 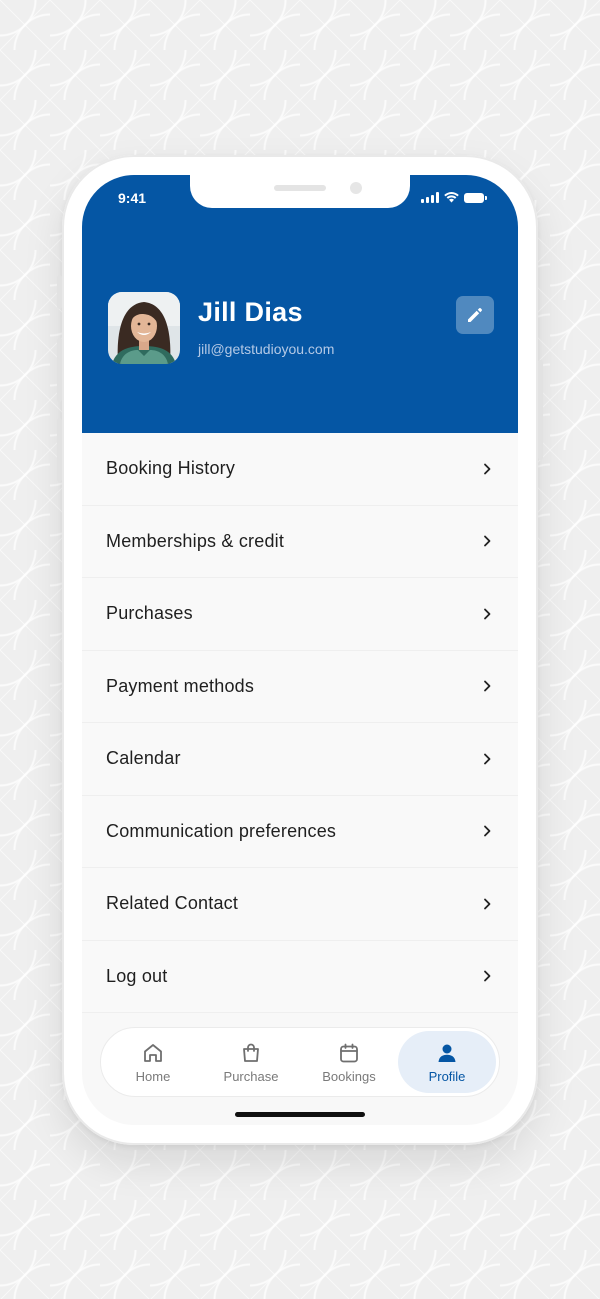 What do you see at coordinates (300, 976) in the screenshot?
I see `menu-item-log-out: Log out` at bounding box center [300, 976].